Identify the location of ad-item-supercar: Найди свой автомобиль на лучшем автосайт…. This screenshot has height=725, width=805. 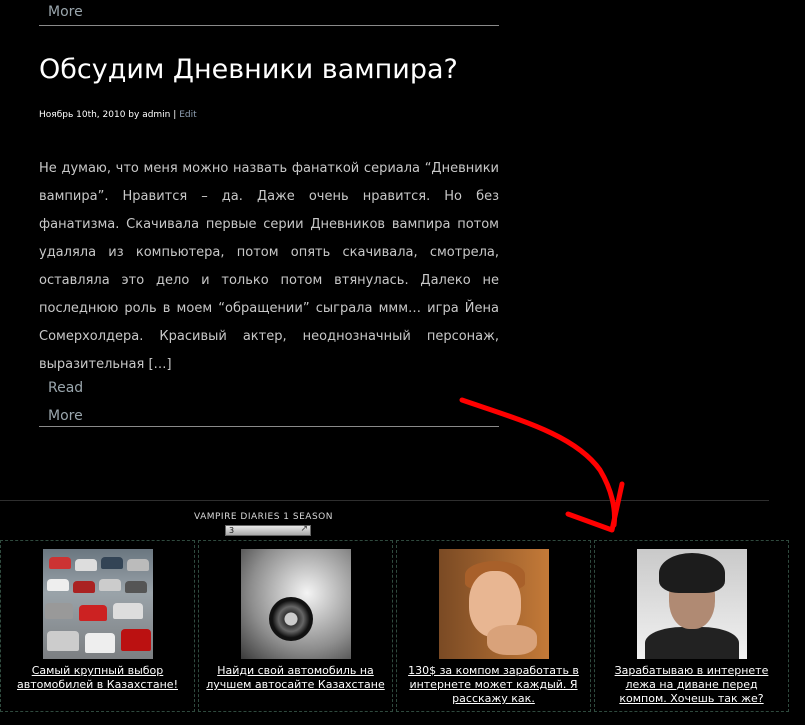
(295, 626).